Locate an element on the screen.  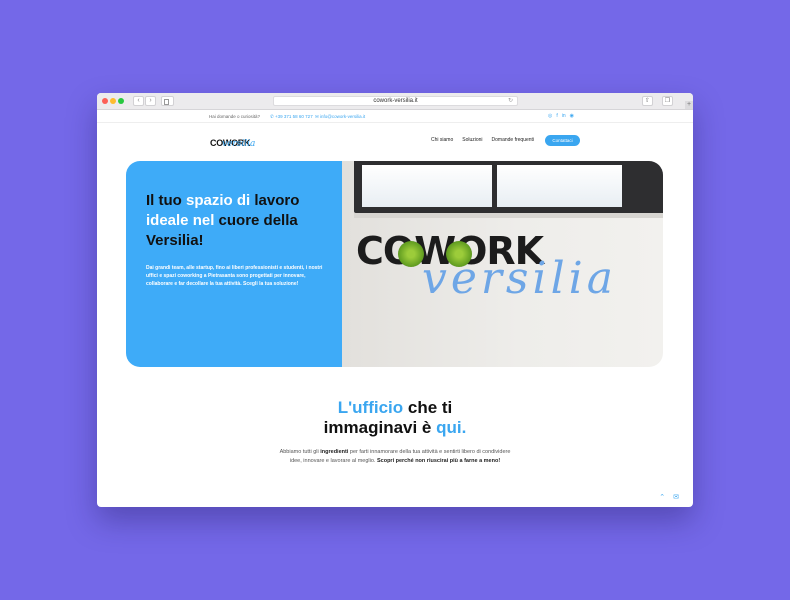
intro-title-part: che ti is located at coordinates (428, 407).